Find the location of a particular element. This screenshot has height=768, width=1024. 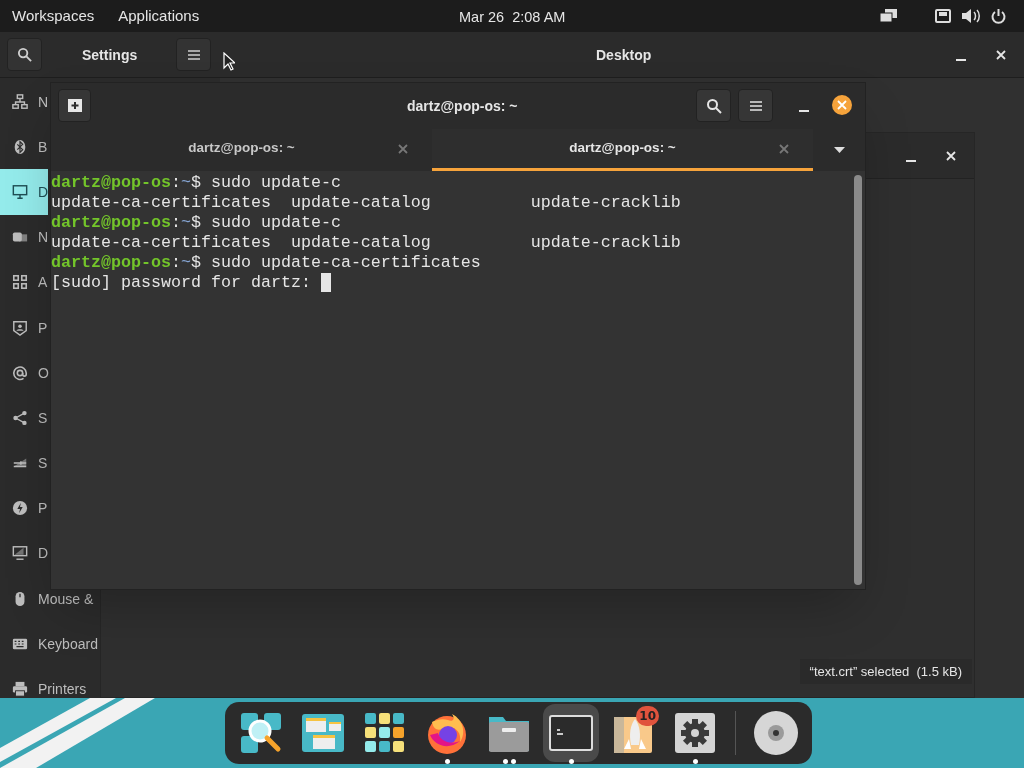

display-icon is located at coordinates (20, 553).